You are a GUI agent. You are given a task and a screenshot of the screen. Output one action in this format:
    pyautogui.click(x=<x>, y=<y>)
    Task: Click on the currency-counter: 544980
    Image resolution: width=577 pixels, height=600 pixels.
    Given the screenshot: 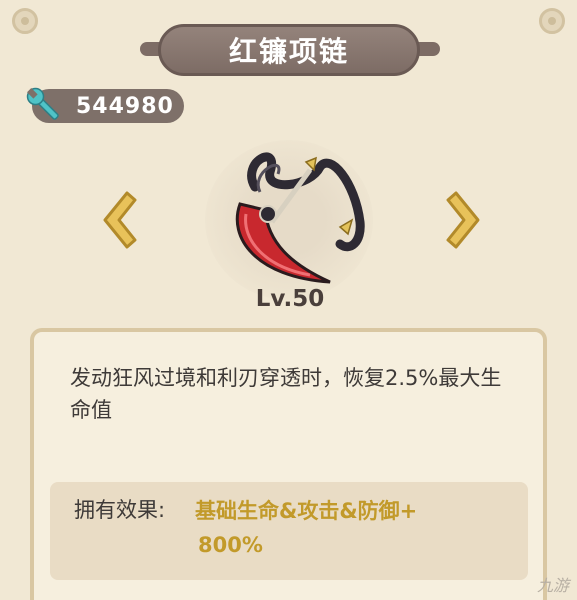 What is the action you would take?
    pyautogui.click(x=105, y=105)
    